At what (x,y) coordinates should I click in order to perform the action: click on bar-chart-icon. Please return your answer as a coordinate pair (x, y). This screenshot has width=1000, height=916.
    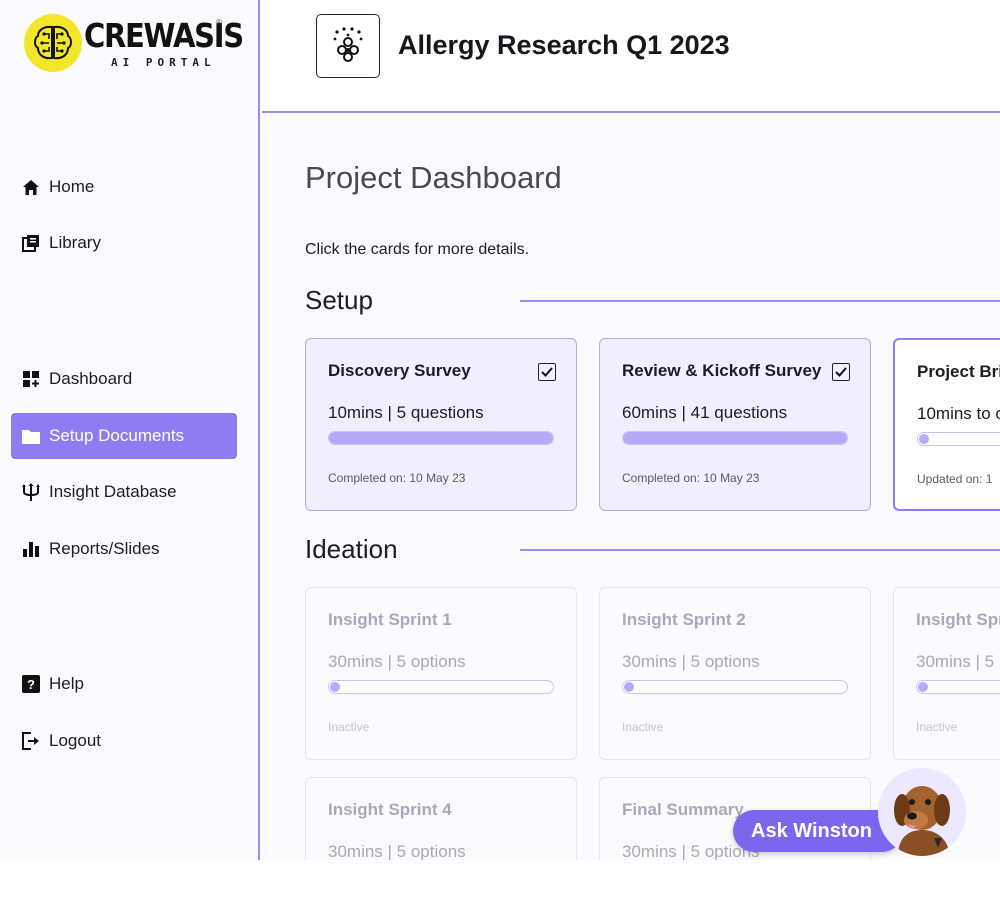
    Looking at the image, I should click on (31, 549).